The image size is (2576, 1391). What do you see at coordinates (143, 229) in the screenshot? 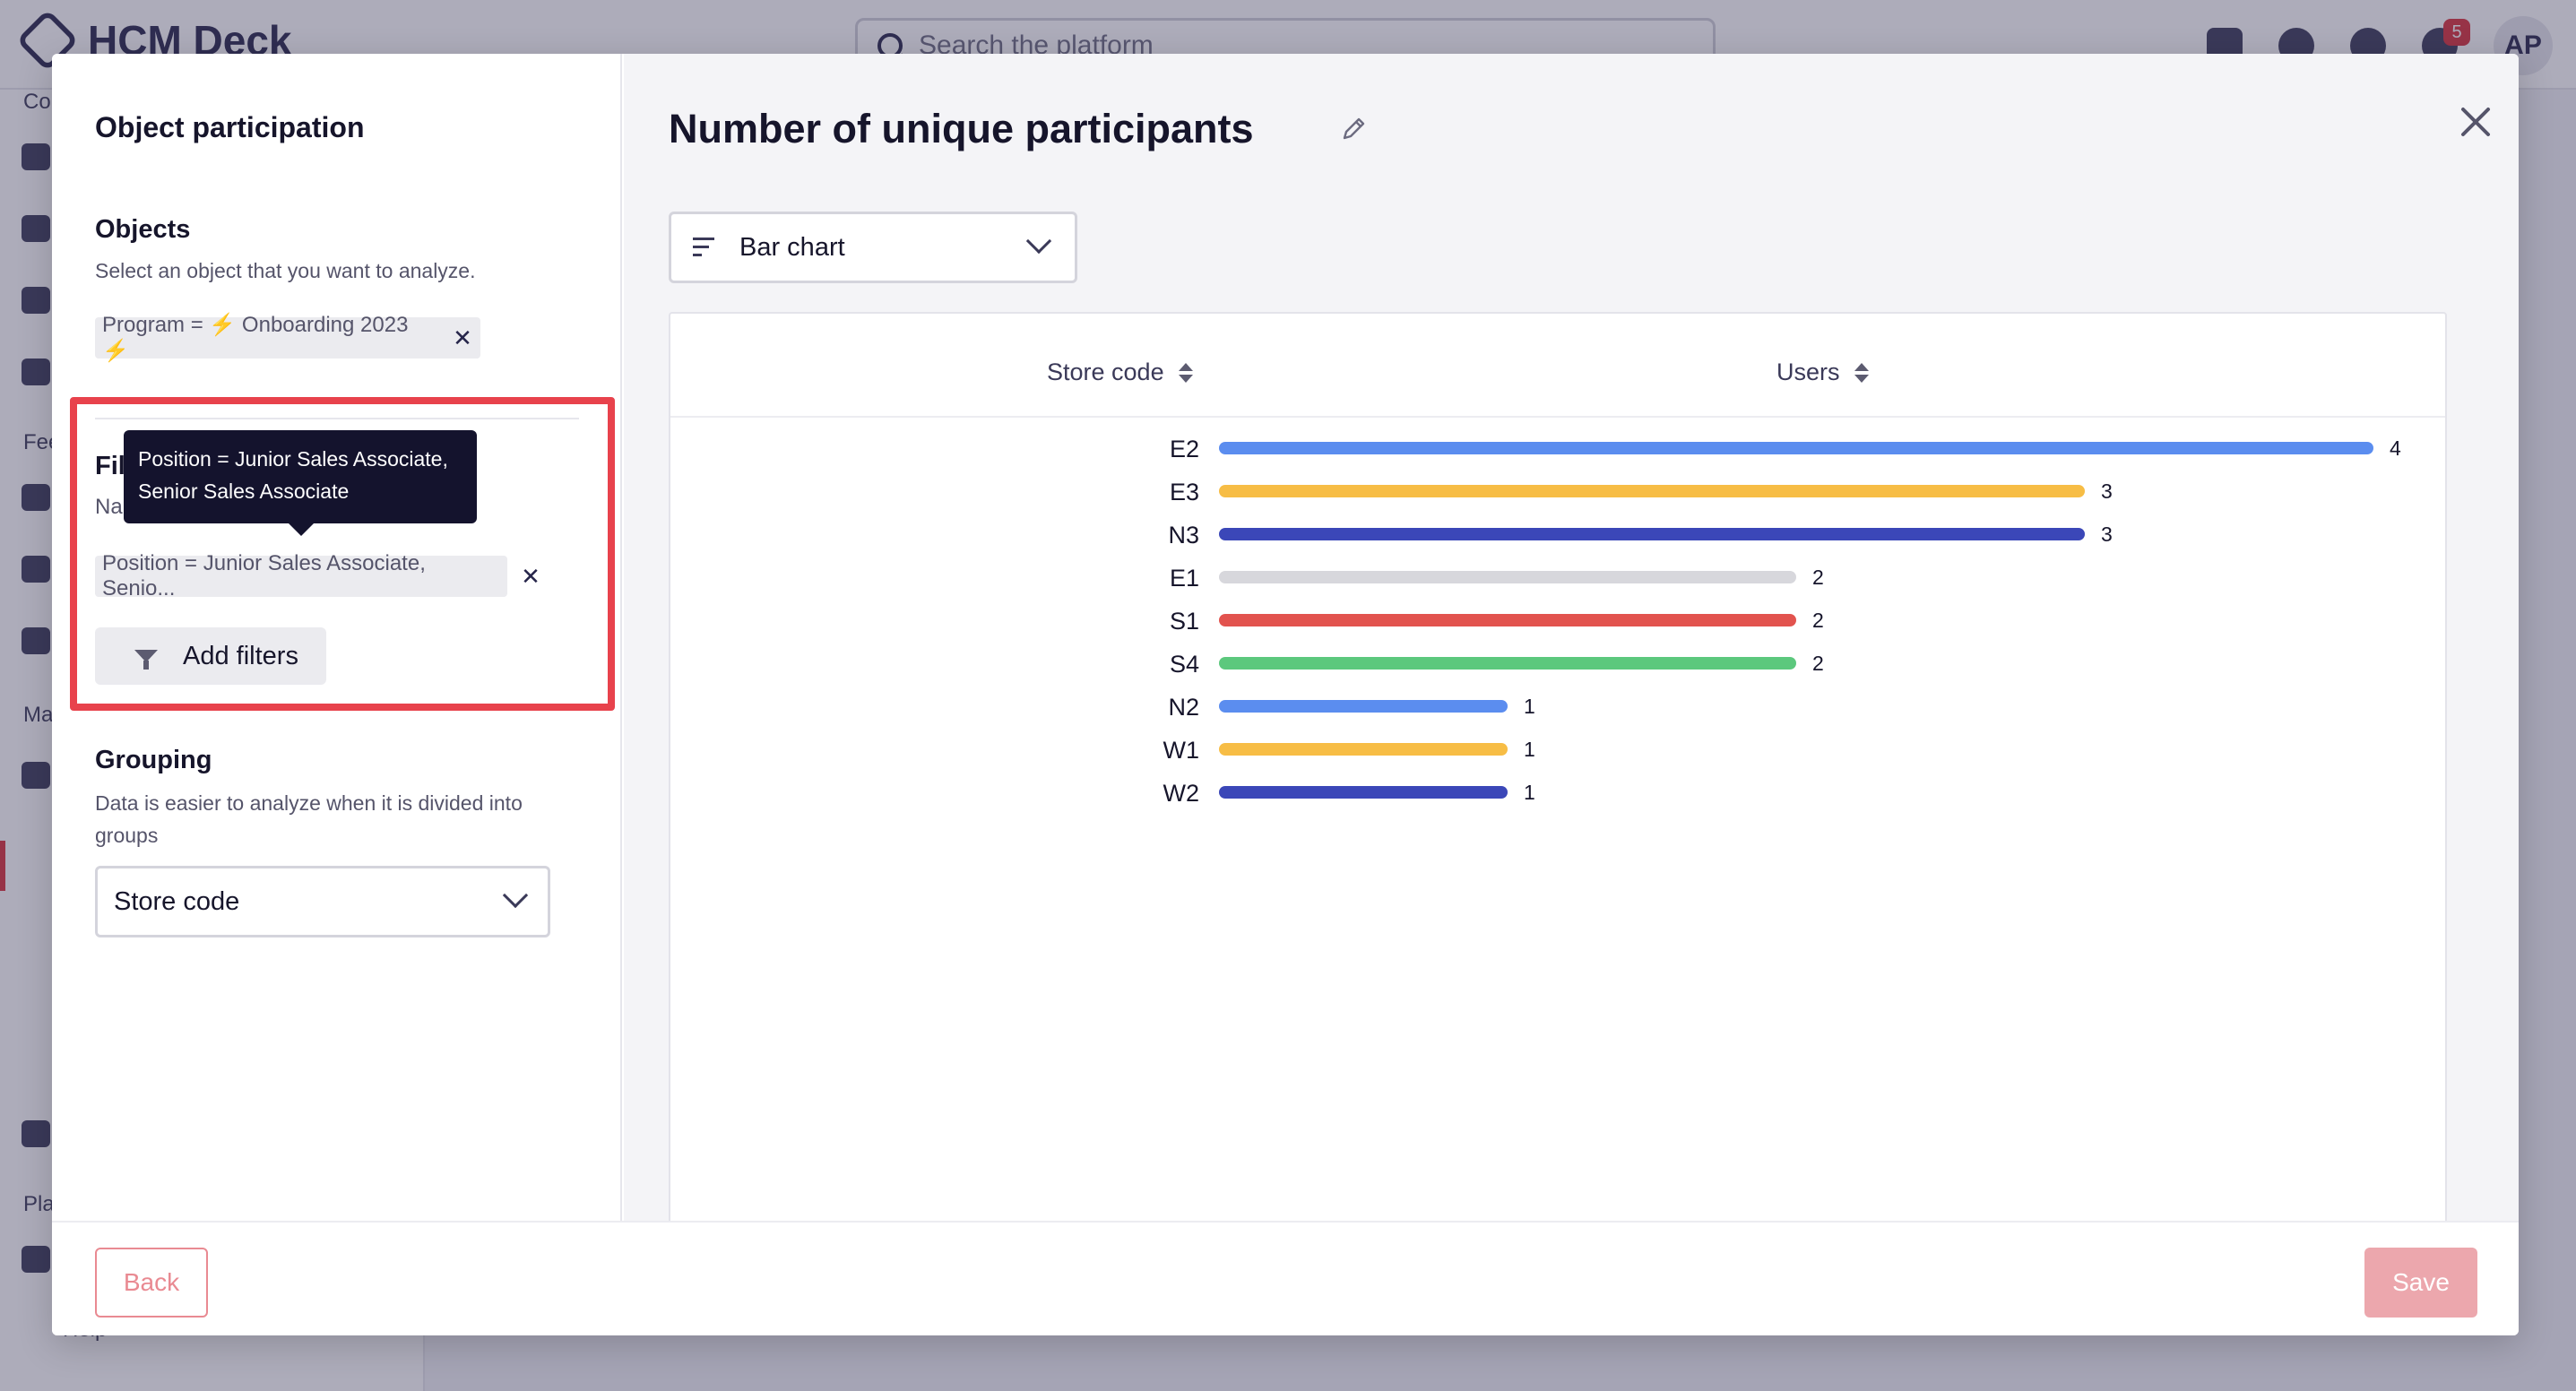
I see `objects-title: Objects` at bounding box center [143, 229].